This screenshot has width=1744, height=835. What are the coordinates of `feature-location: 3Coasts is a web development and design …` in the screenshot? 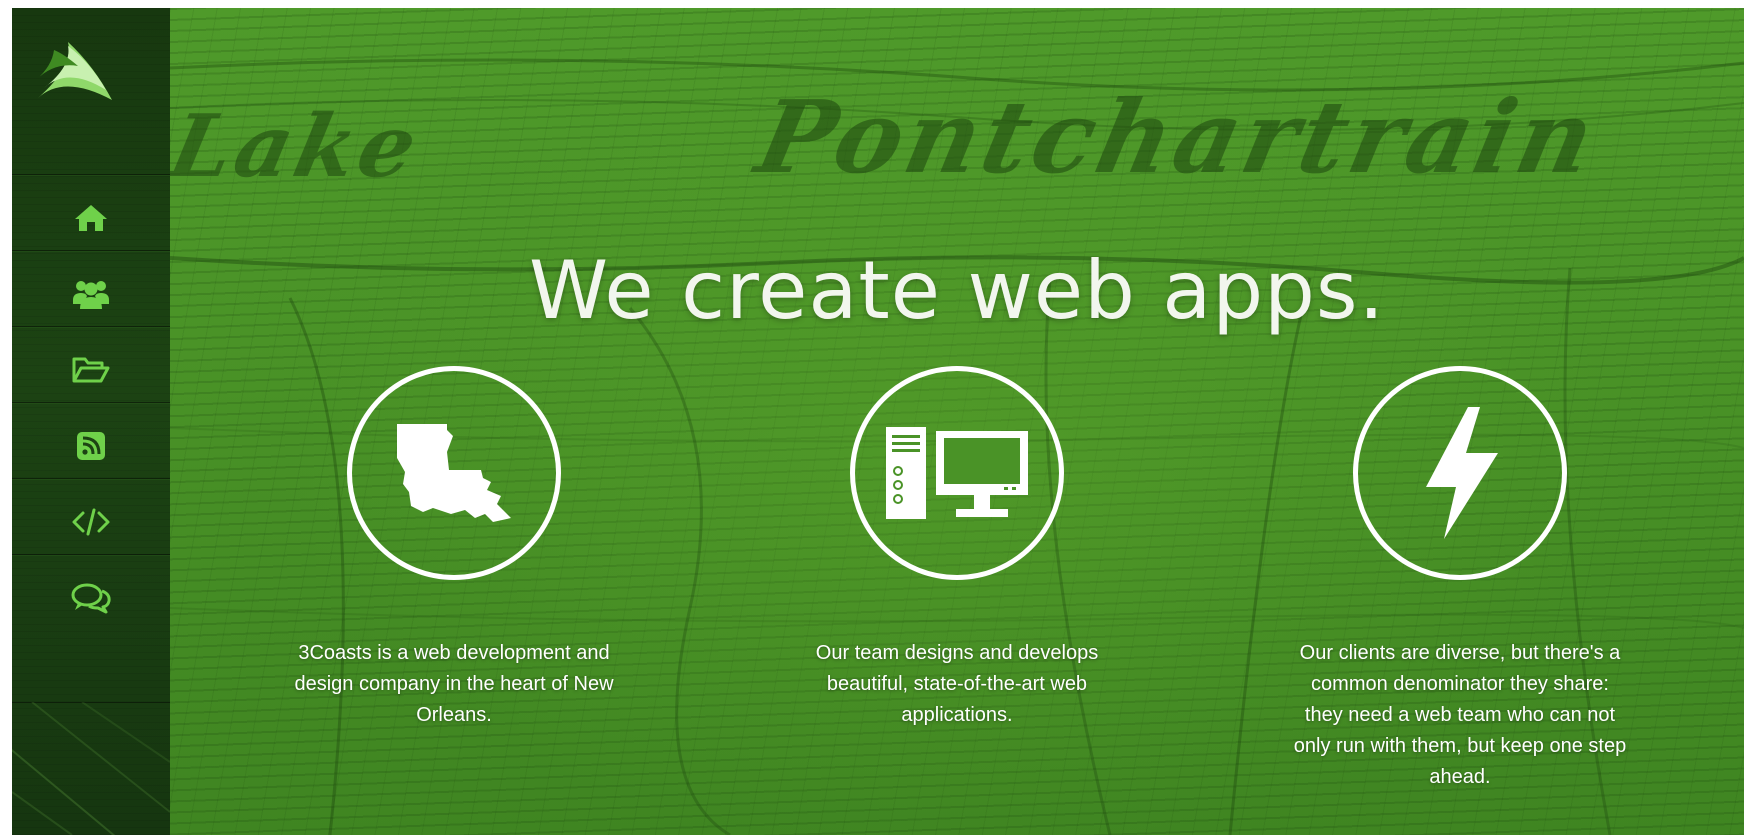 It's located at (454, 548).